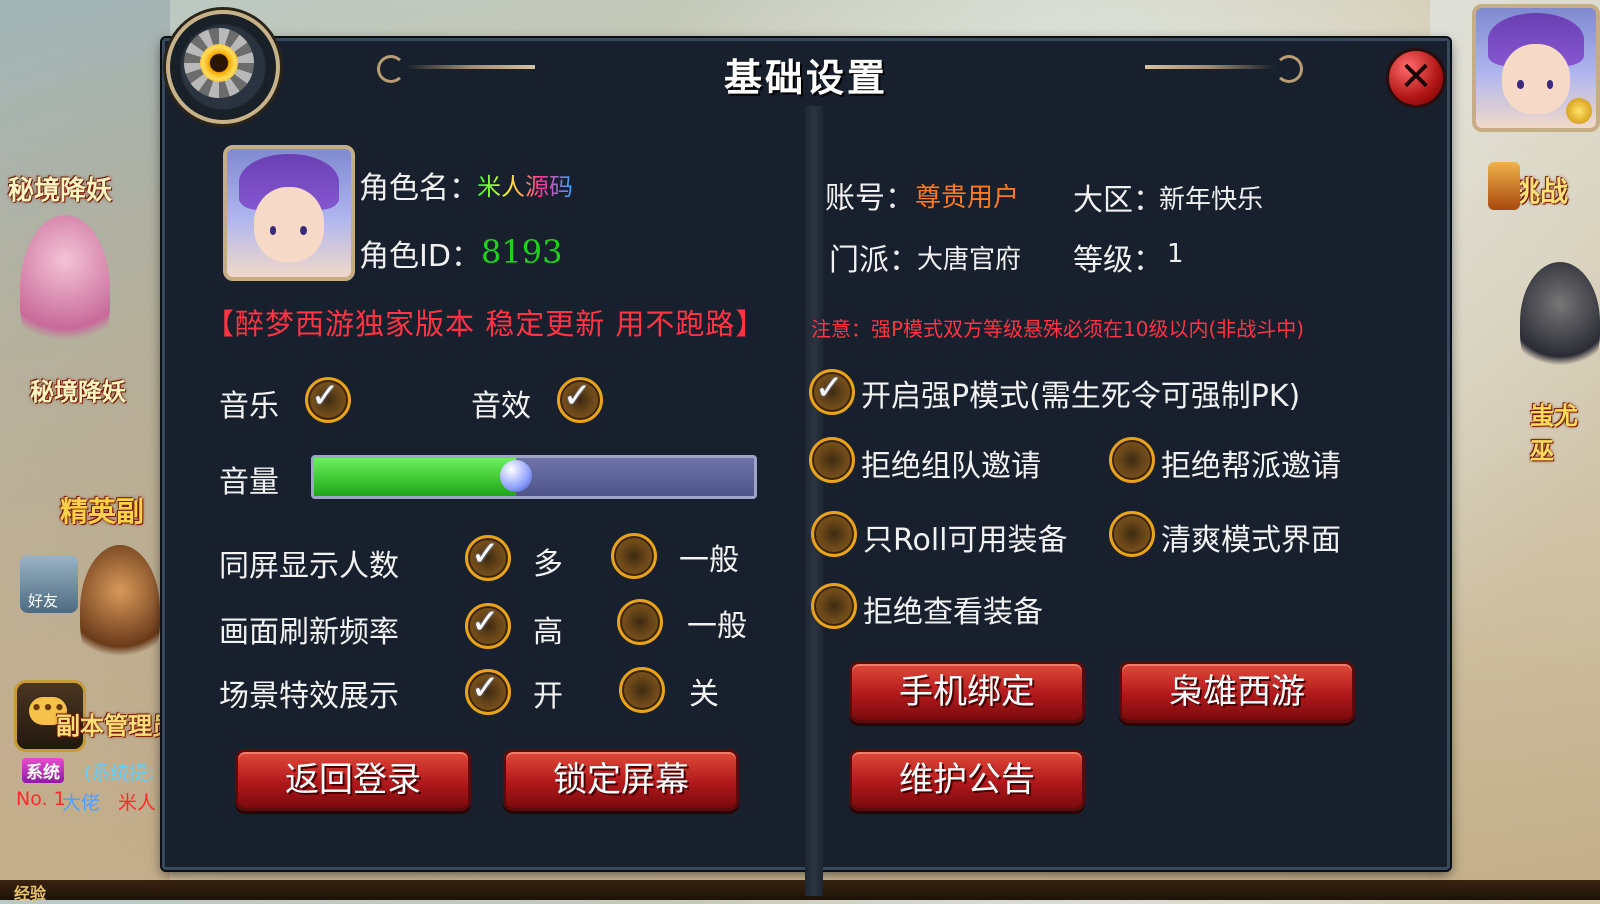 This screenshot has width=1600, height=904. I want to click on npc-sprite-chiyou, so click(1560, 322).